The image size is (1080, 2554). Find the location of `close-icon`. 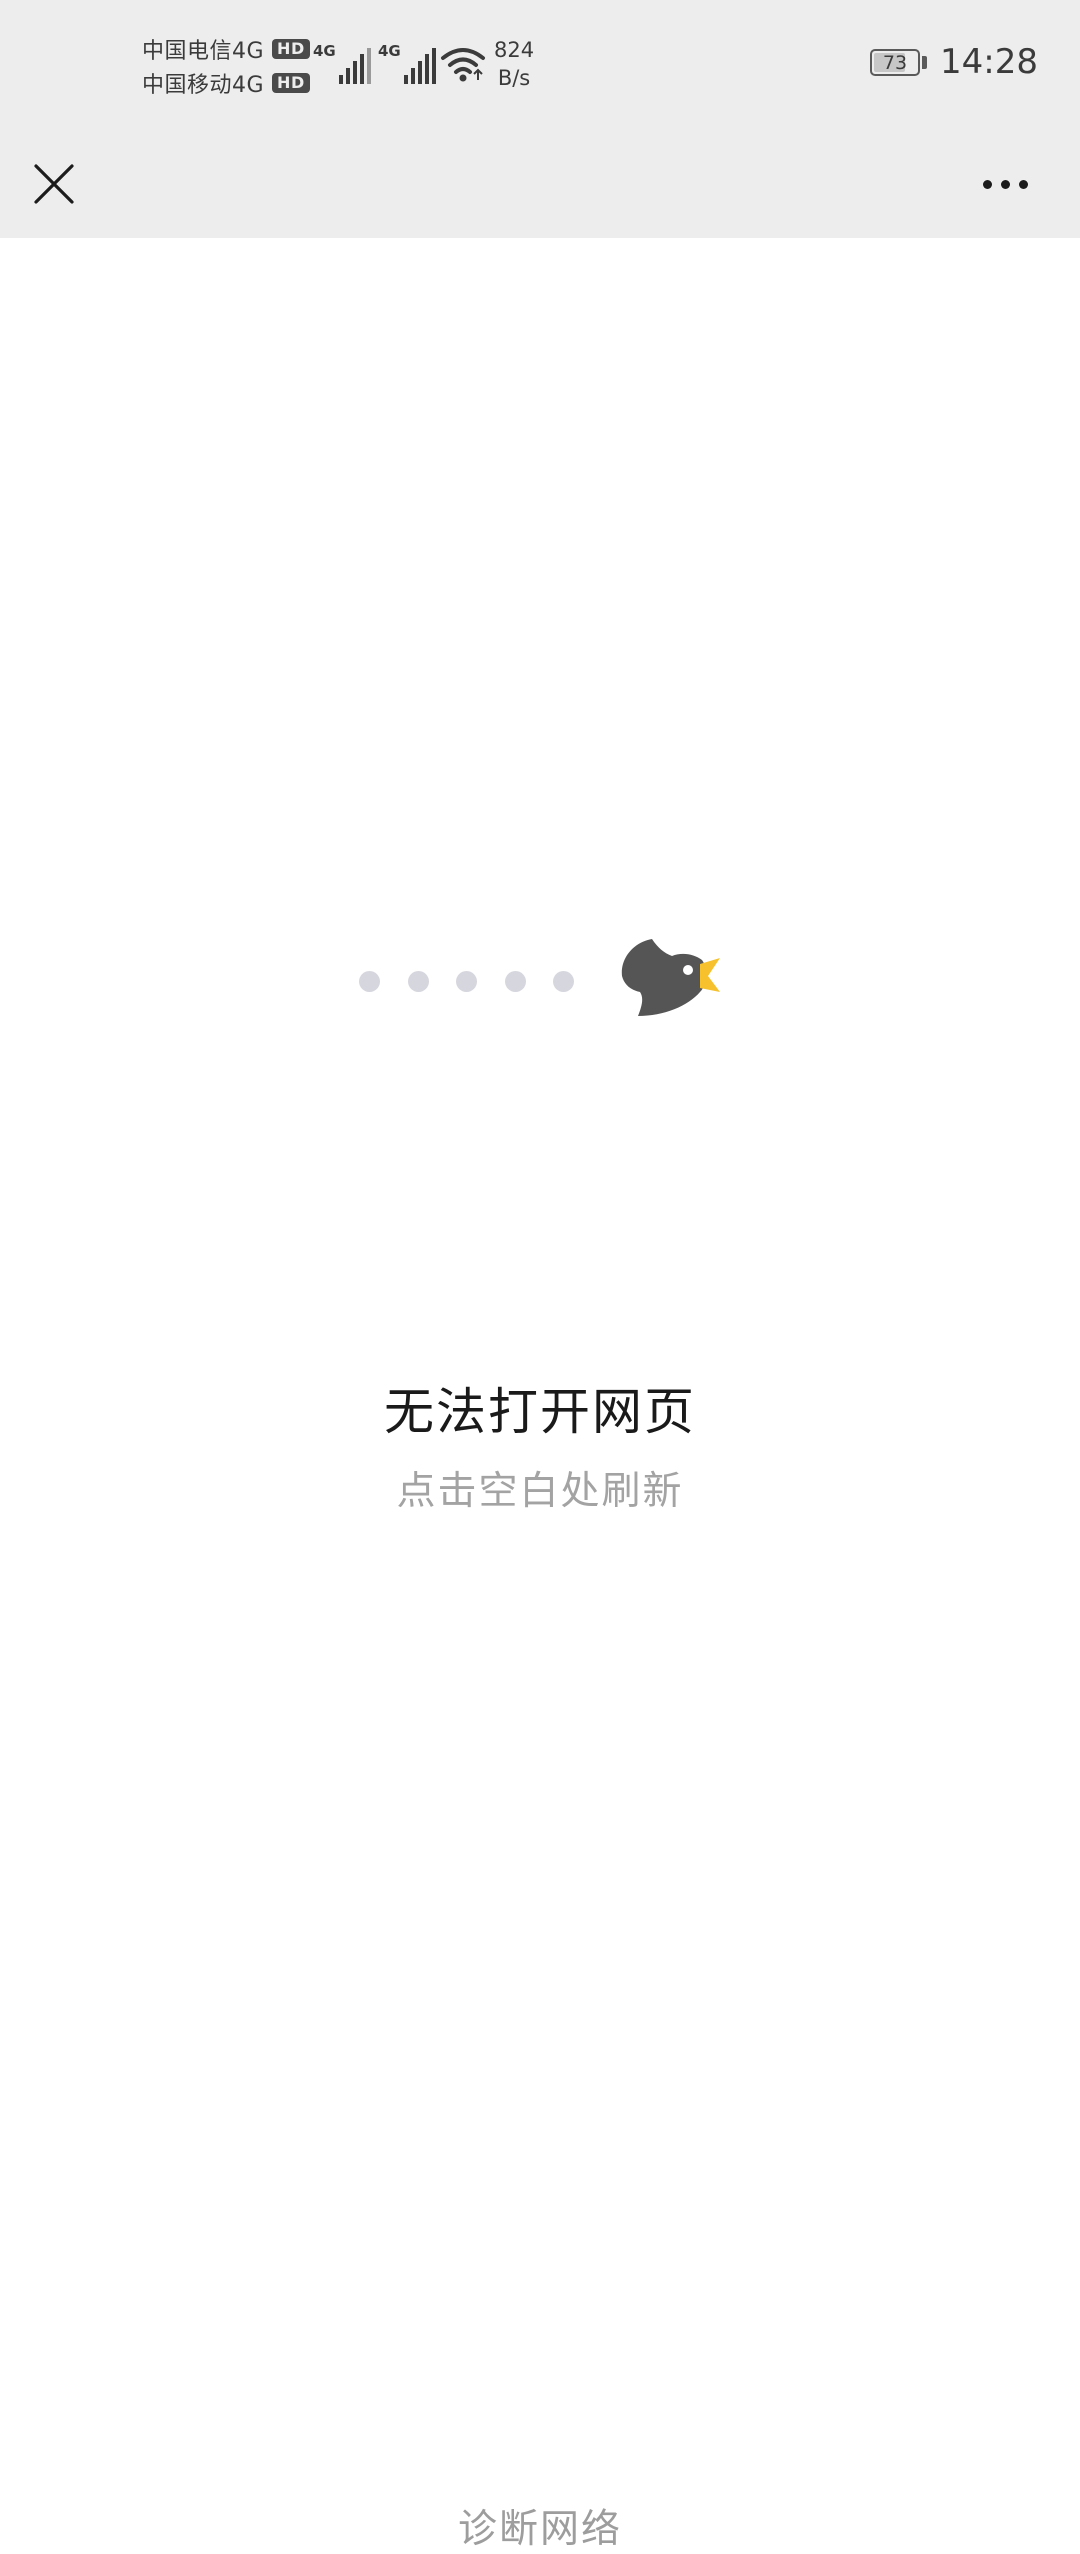

close-icon is located at coordinates (54, 184).